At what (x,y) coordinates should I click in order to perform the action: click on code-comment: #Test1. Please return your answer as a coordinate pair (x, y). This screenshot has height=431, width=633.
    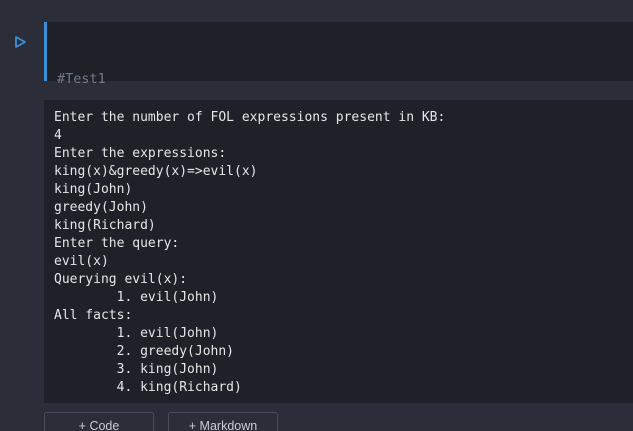
    Looking at the image, I should click on (81, 79).